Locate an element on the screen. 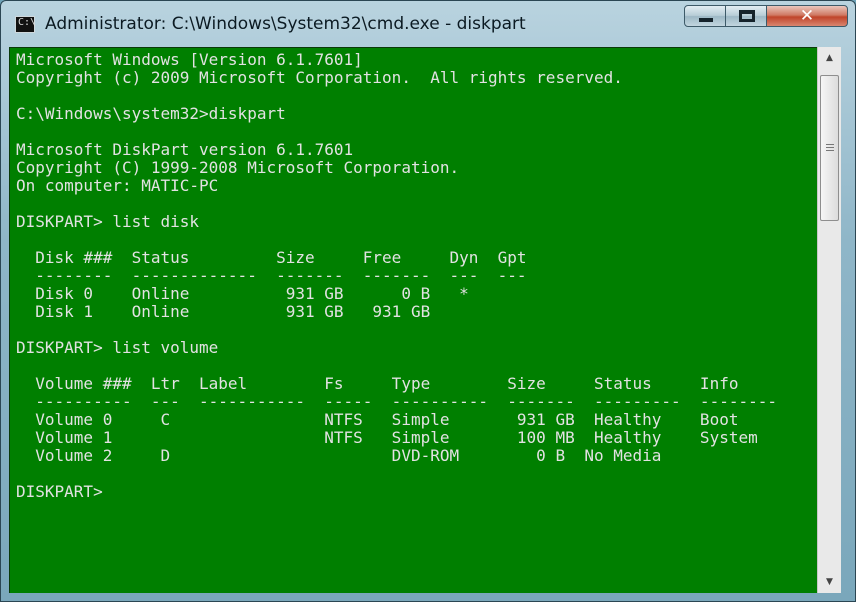 The image size is (856, 602). cmd-icon-glyph: C:\ is located at coordinates (27, 22).